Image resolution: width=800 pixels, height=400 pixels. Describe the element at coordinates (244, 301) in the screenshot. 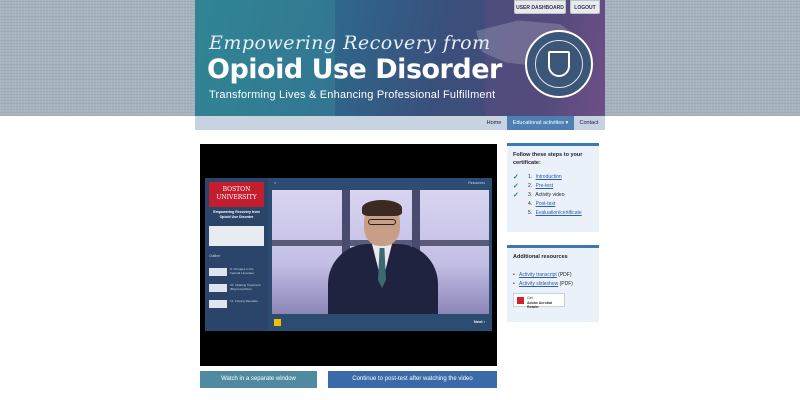

I see `outline-item-label: 11. Closing Remarks` at that location.